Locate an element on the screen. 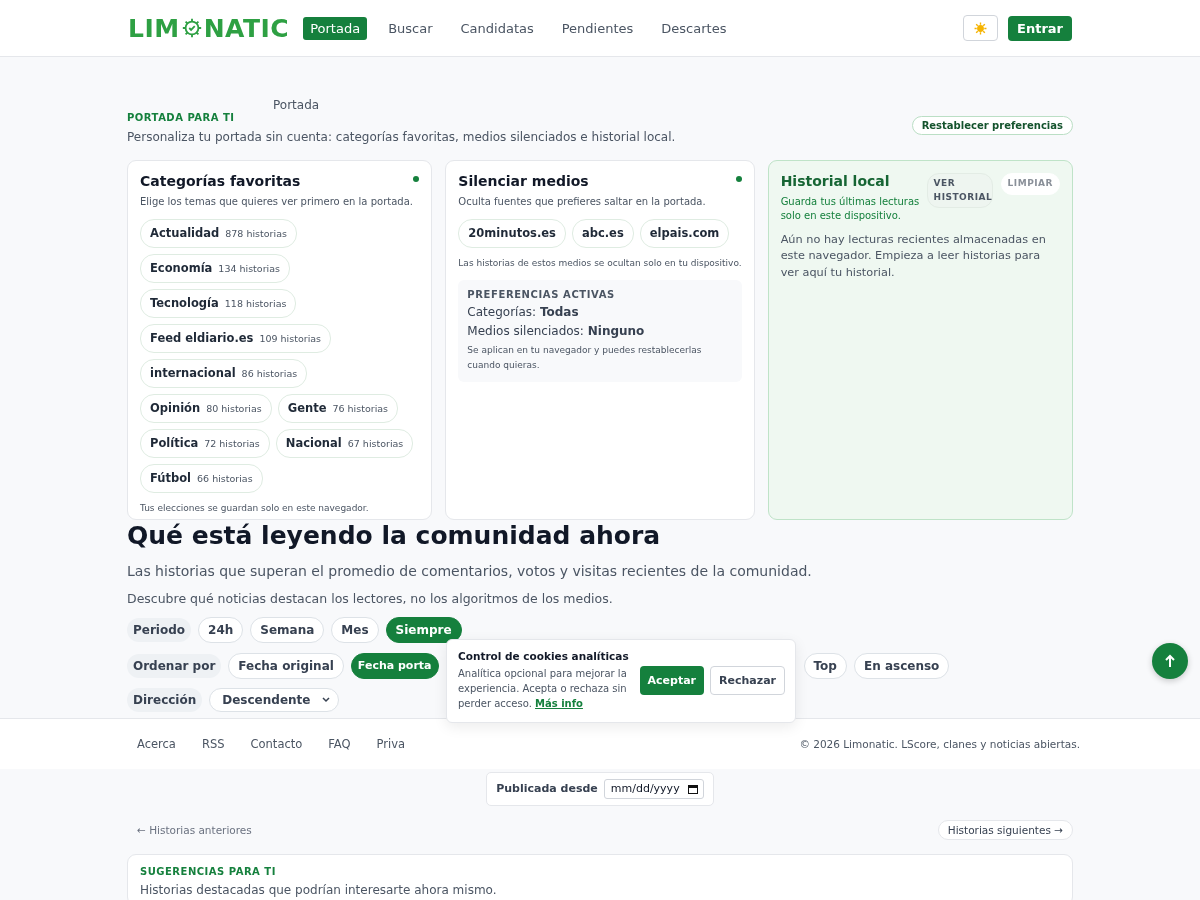 The image size is (1200, 900). suggestions-text: Historias destacadas que podrían interesarte ahora mismo. is located at coordinates (319, 889).